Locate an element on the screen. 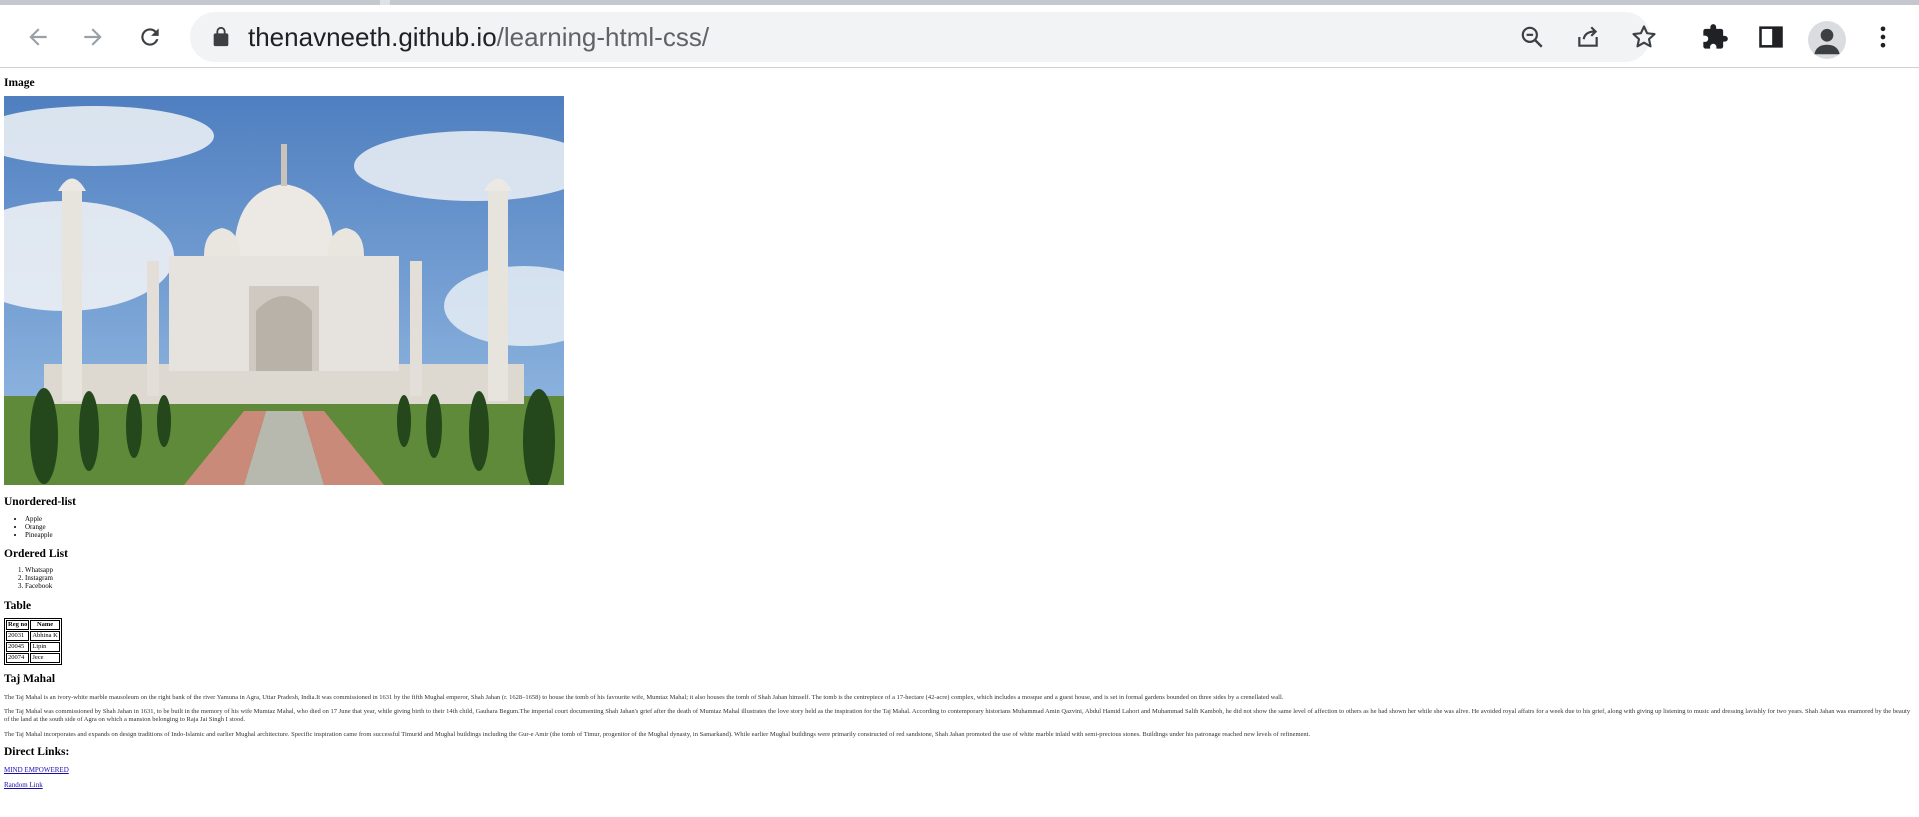 This screenshot has height=817, width=1919. profile-icon is located at coordinates (1827, 41).